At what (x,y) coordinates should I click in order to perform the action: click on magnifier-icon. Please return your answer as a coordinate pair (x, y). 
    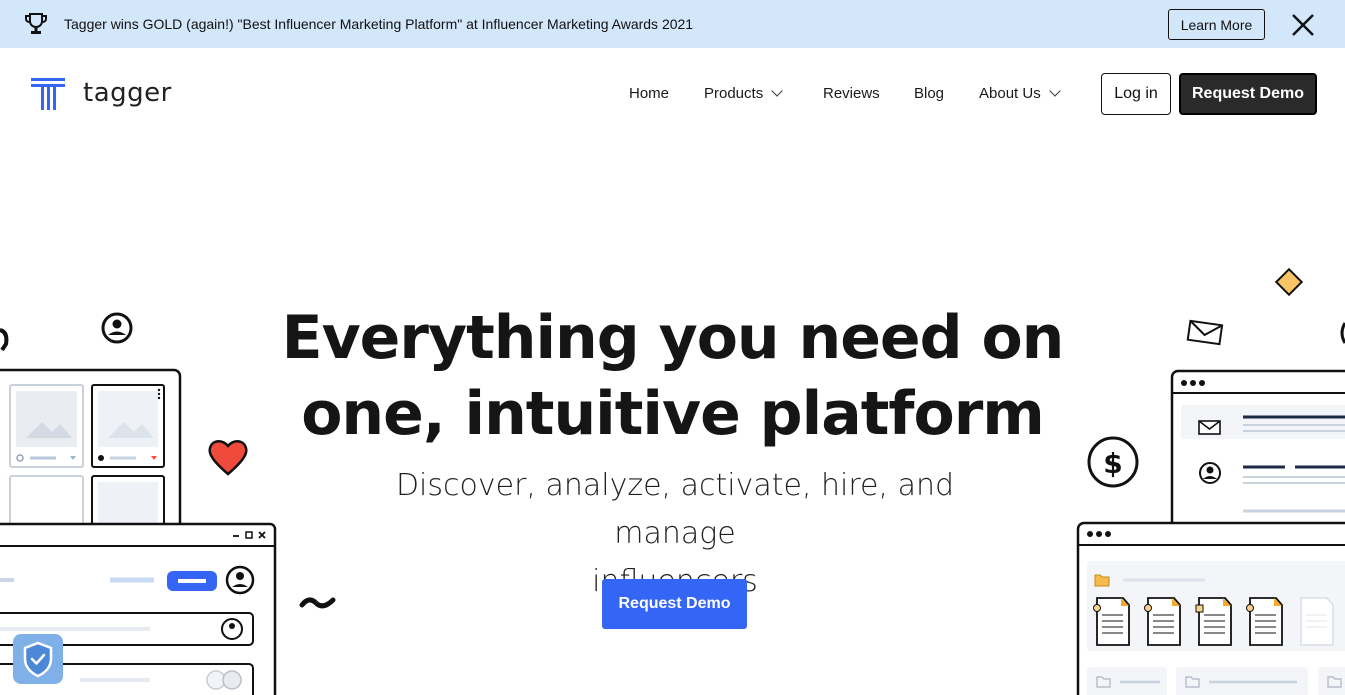
    Looking at the image, I should click on (4, 340).